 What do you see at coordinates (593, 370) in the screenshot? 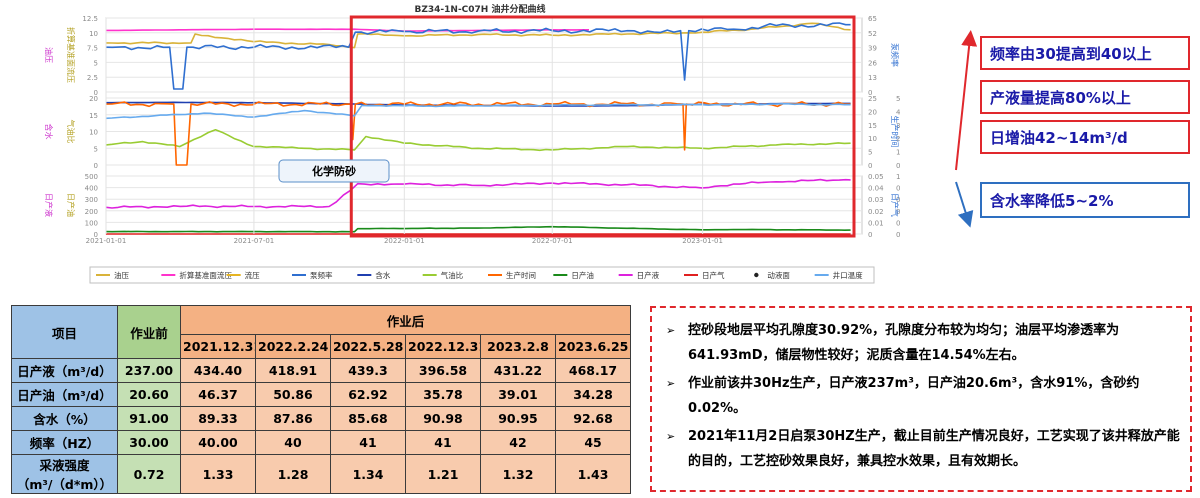
I see `cell-after: 468.17` at bounding box center [593, 370].